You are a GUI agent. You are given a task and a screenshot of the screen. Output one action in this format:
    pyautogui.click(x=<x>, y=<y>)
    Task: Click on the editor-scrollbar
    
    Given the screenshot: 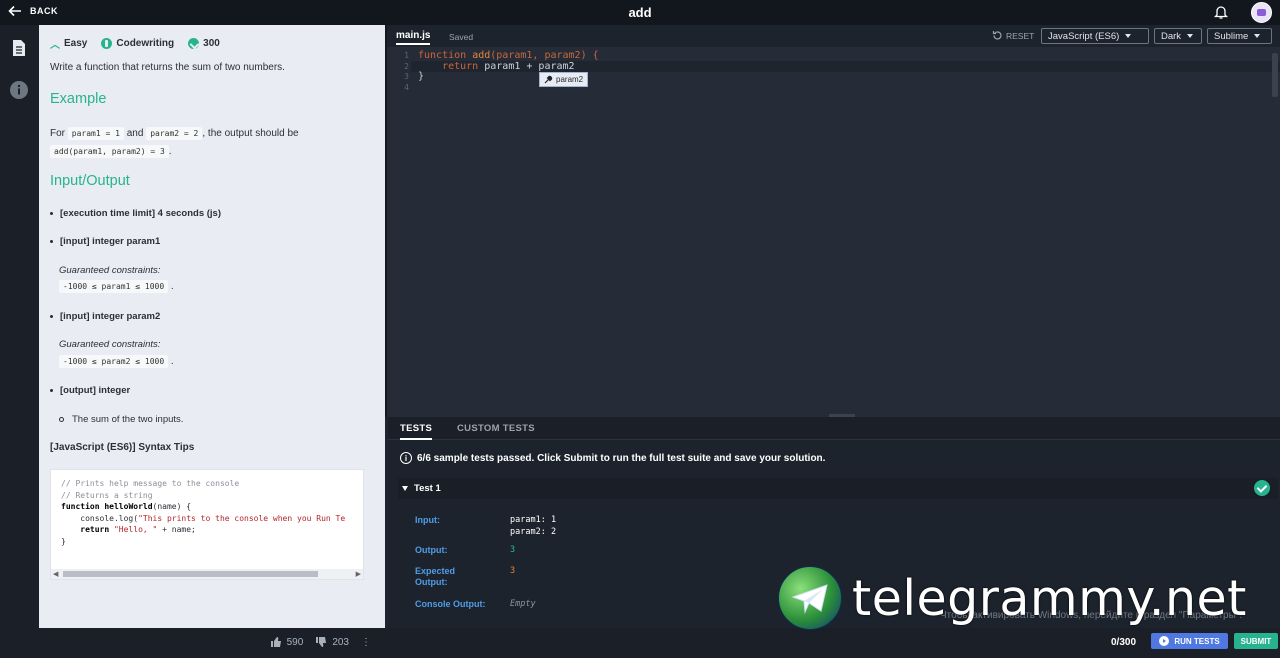 What is the action you would take?
    pyautogui.click(x=1275, y=75)
    